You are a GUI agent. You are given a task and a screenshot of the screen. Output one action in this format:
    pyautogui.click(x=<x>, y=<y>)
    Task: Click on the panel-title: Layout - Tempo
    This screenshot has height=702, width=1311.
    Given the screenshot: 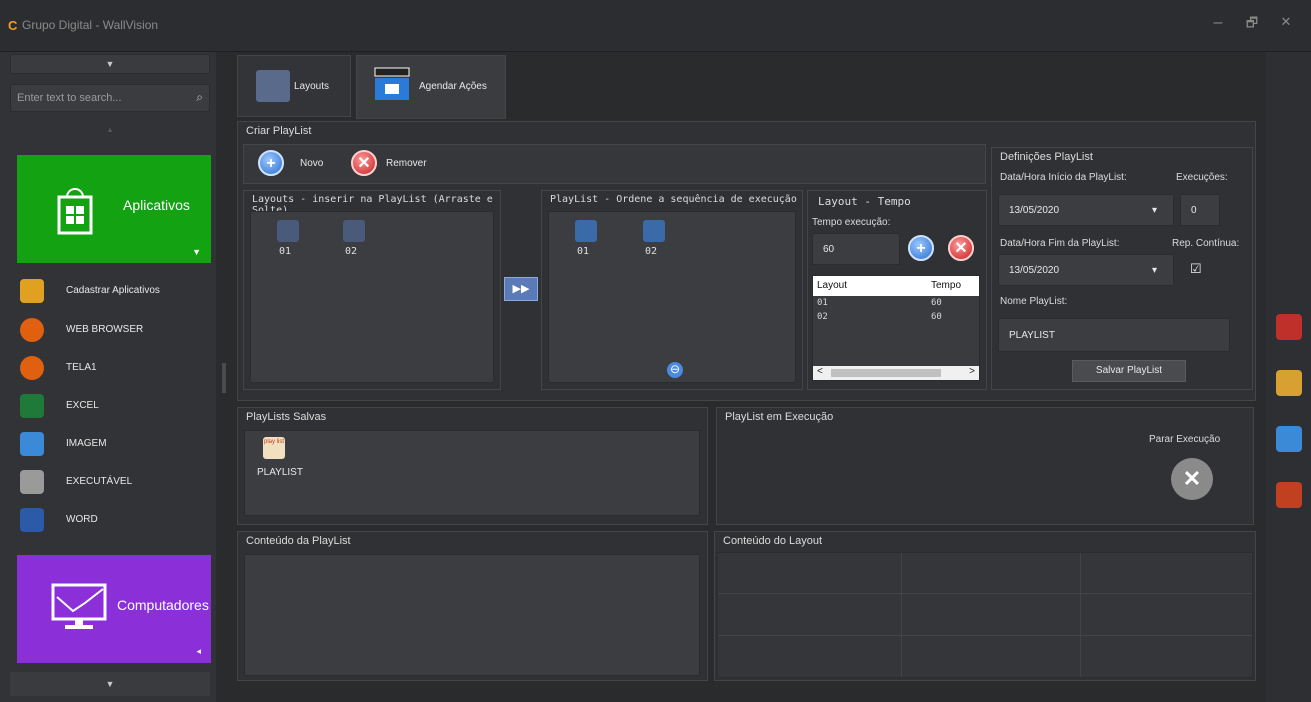 What is the action you would take?
    pyautogui.click(x=864, y=201)
    